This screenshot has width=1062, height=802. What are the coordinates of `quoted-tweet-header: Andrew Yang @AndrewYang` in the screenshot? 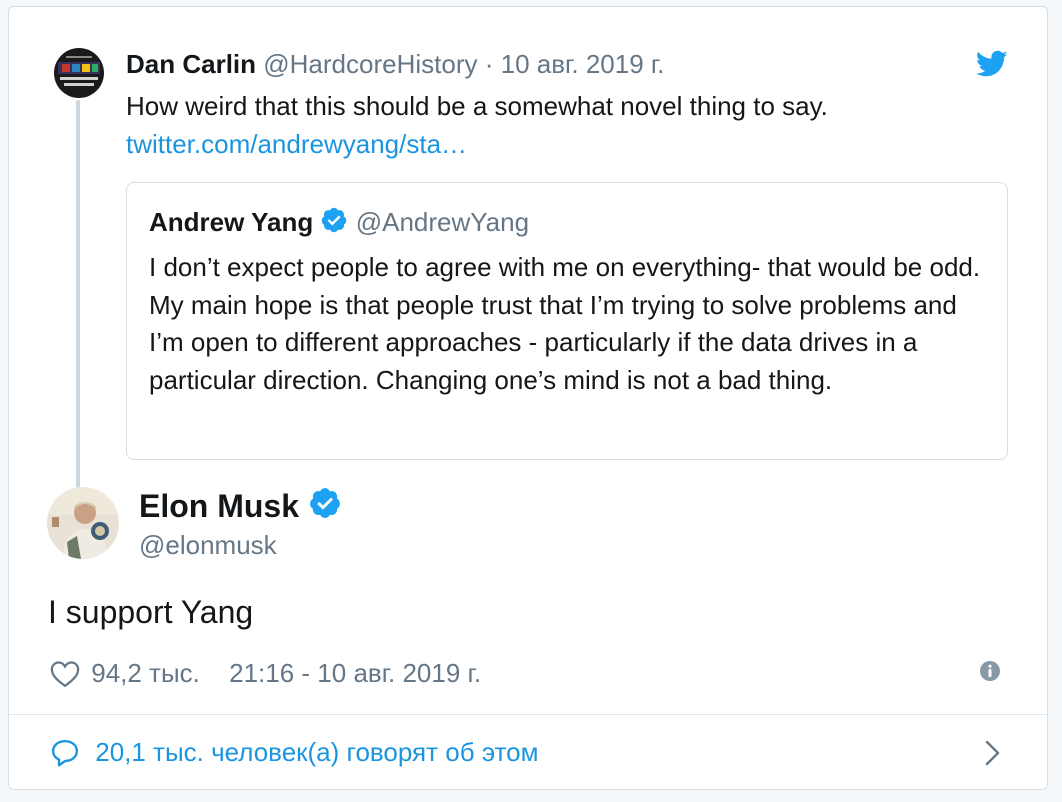 It's located at (339, 223).